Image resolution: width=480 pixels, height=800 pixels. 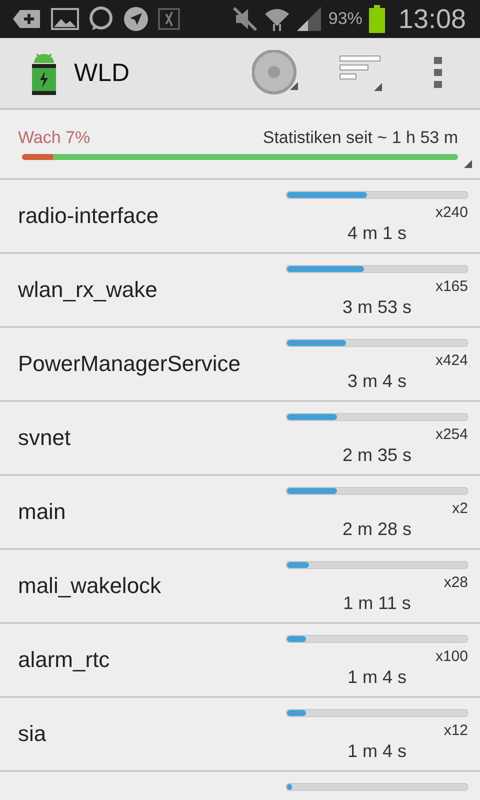 What do you see at coordinates (147, 512) in the screenshot?
I see `wakelock-name: main` at bounding box center [147, 512].